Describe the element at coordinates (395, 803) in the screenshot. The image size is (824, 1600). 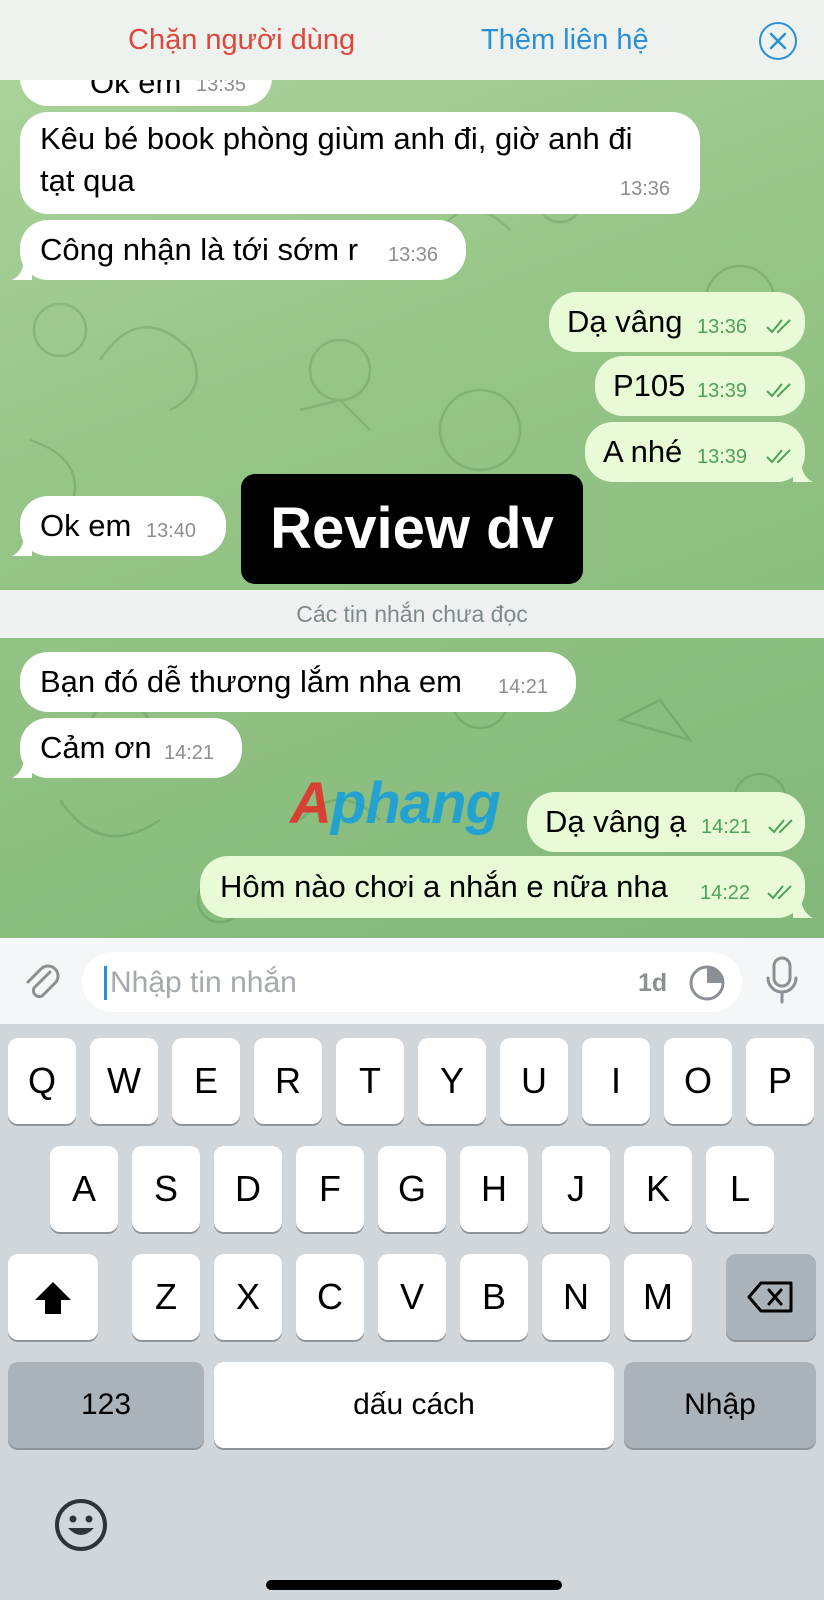
I see `watermark-logo: Aphang` at that location.